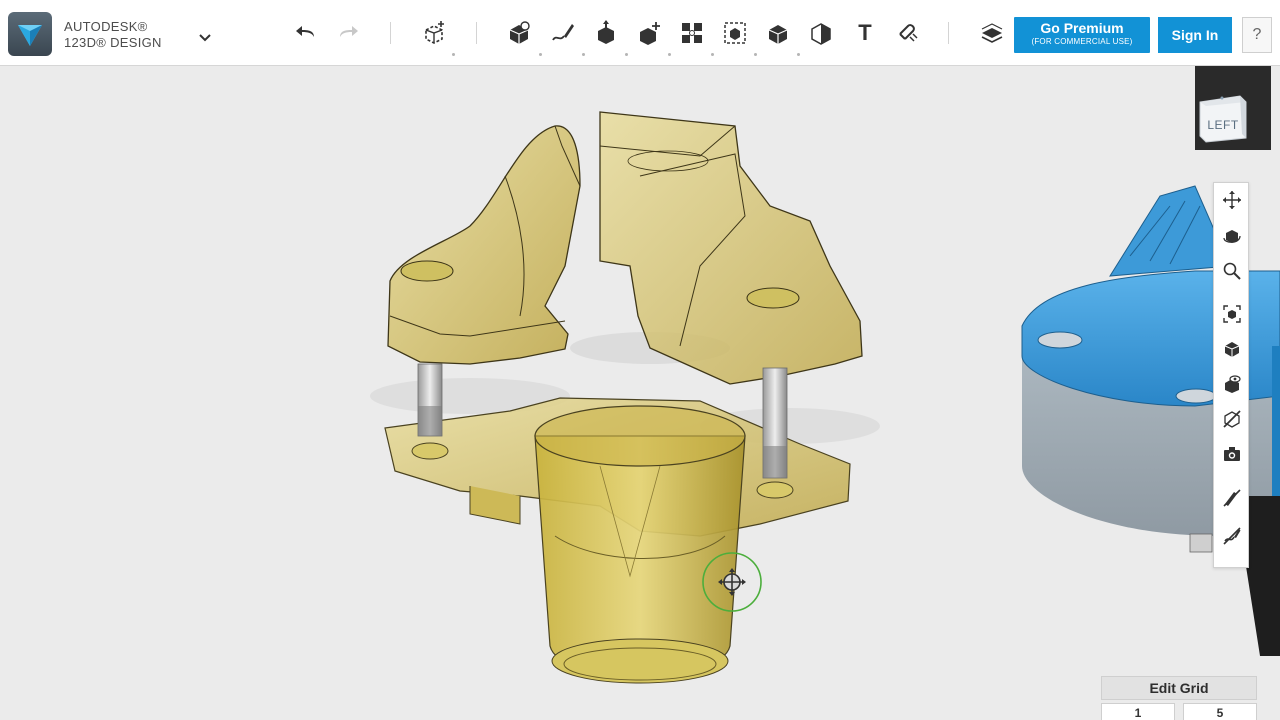 This screenshot has width=1280, height=720. I want to click on layers-icon, so click(992, 33).